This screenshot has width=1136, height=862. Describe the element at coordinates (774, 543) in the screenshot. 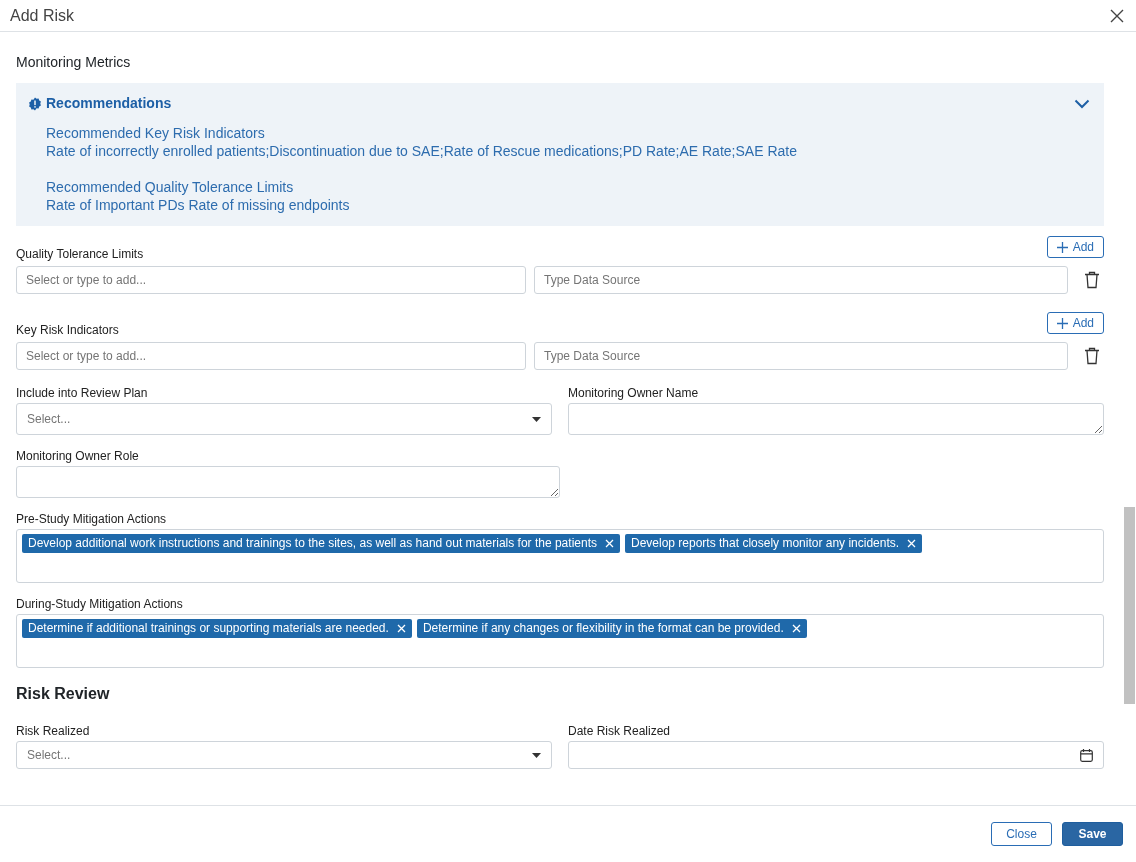

I see `tag-chip: Develop reports that closely monitor any incidents.` at that location.